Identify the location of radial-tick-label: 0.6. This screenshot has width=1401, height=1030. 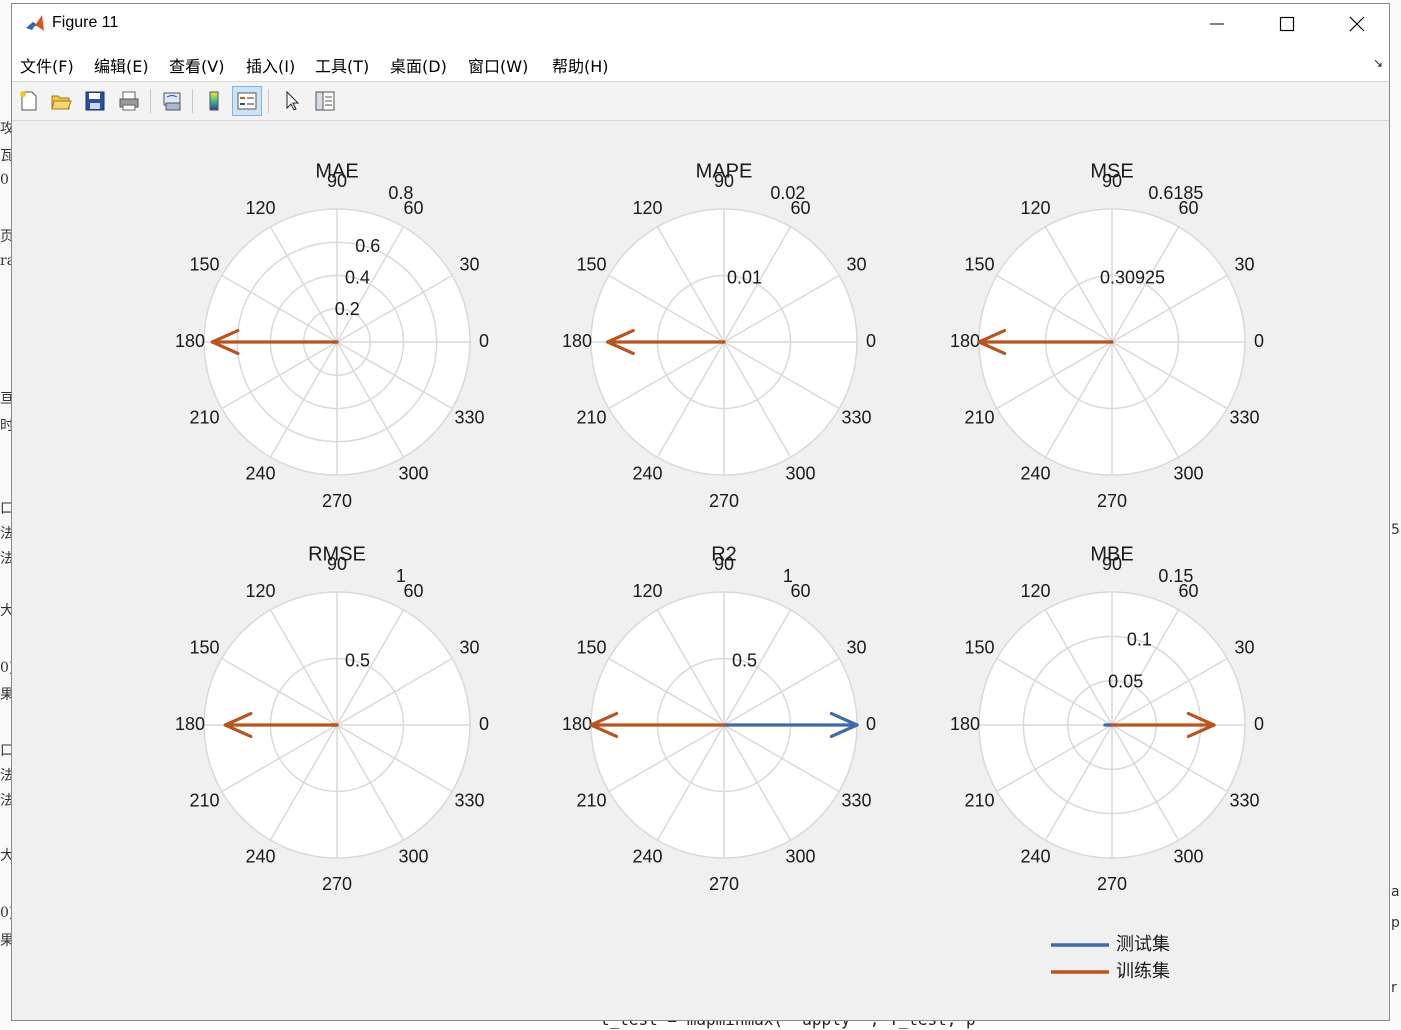
(367, 246).